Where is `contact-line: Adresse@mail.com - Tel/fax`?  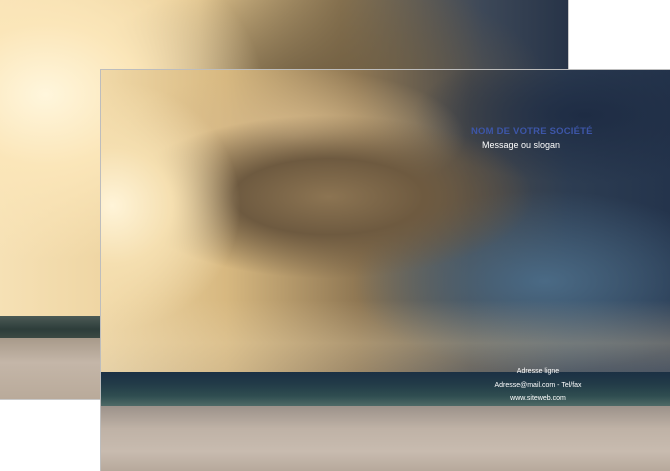 contact-line: Adresse@mail.com - Tel/fax is located at coordinates (538, 385).